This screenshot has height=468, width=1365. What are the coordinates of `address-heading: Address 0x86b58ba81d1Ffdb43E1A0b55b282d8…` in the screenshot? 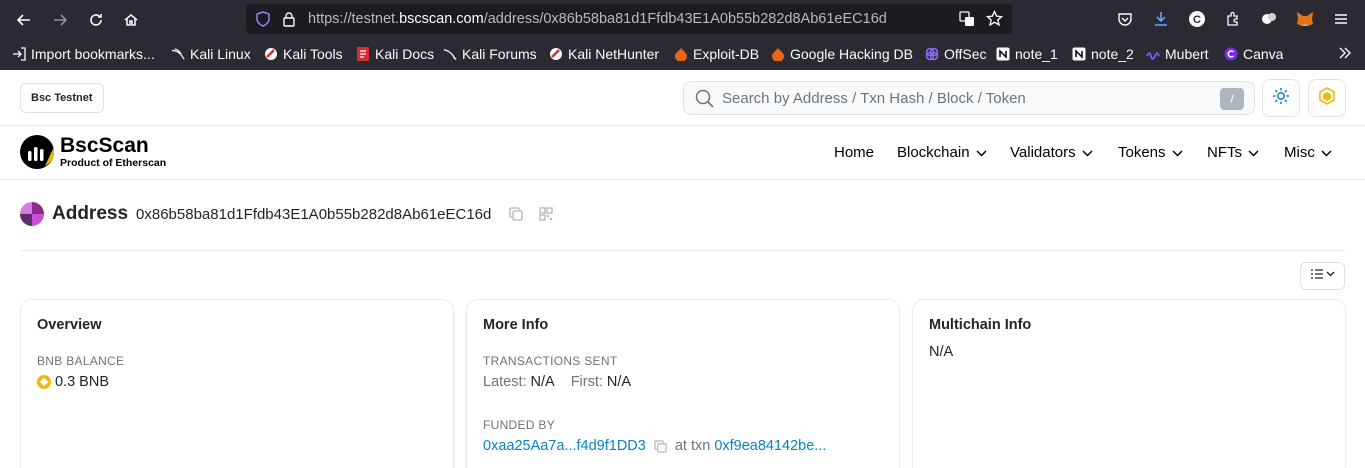 It's located at (287, 214).